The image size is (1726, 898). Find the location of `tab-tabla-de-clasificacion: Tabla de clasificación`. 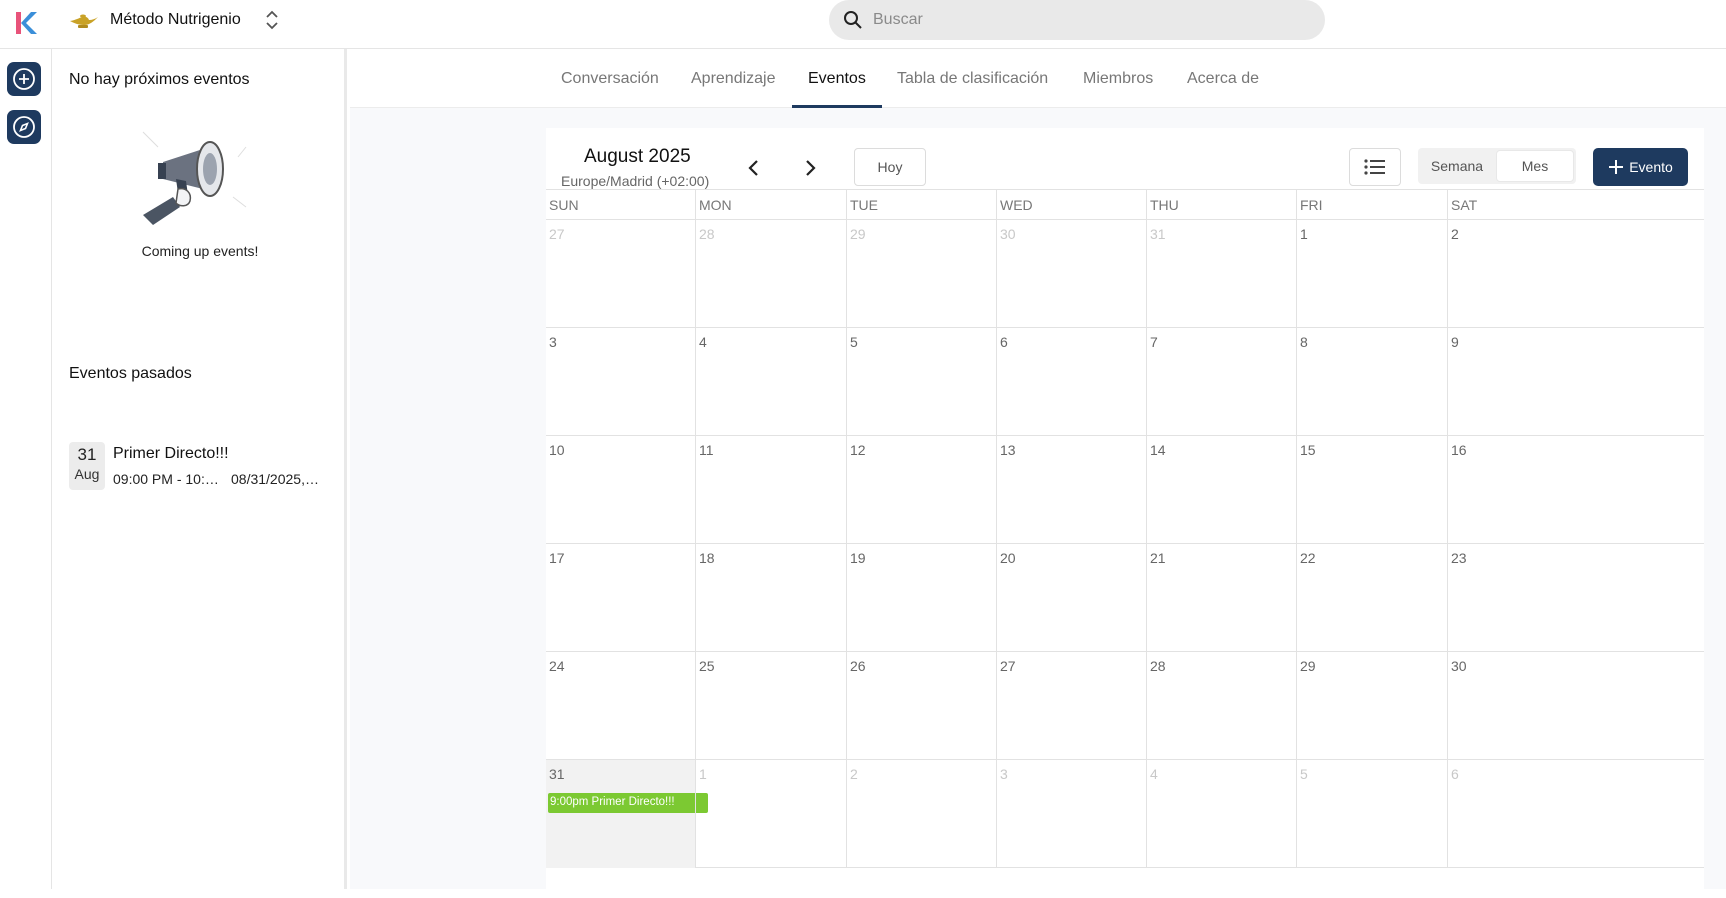

tab-tabla-de-clasificacion: Tabla de clasificación is located at coordinates (972, 78).